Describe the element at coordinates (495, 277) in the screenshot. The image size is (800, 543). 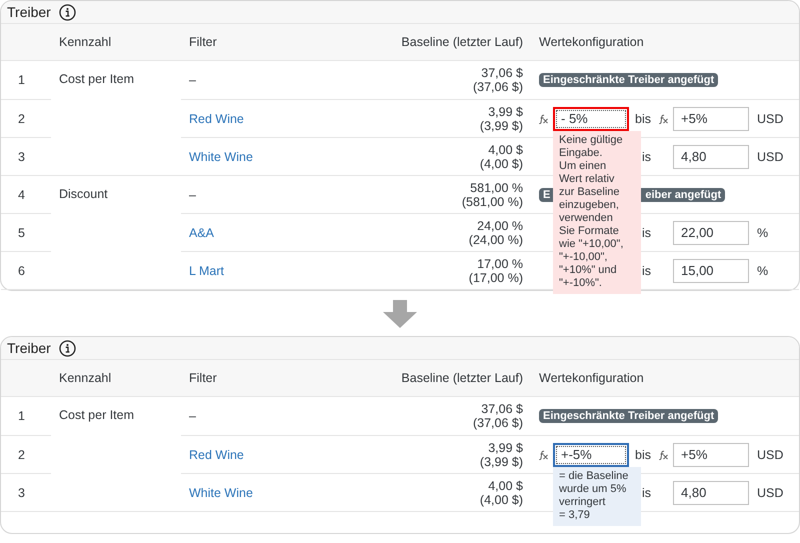
I see `baseline-value: (17,00 %)` at that location.